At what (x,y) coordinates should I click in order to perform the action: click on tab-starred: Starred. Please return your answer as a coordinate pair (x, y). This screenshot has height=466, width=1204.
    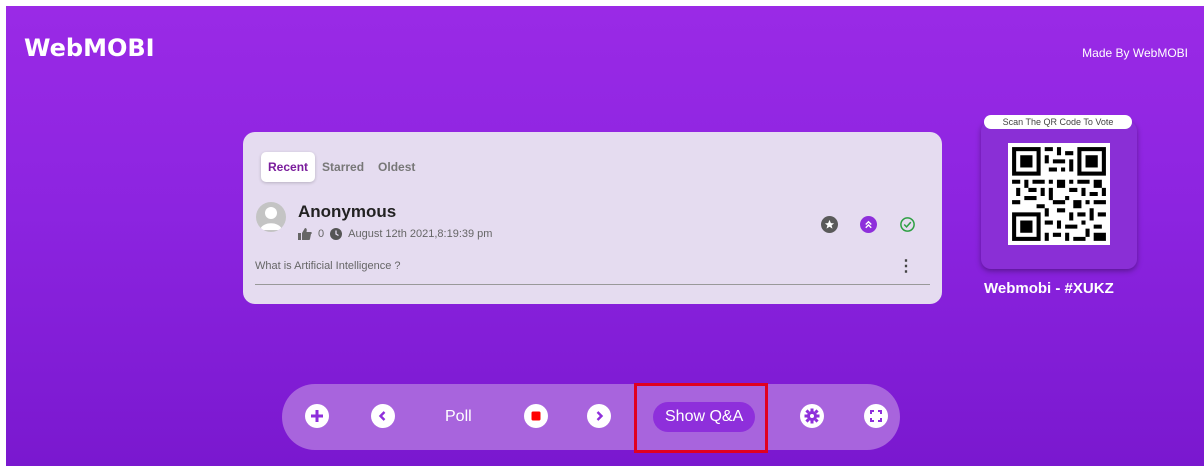
    Looking at the image, I should click on (343, 167).